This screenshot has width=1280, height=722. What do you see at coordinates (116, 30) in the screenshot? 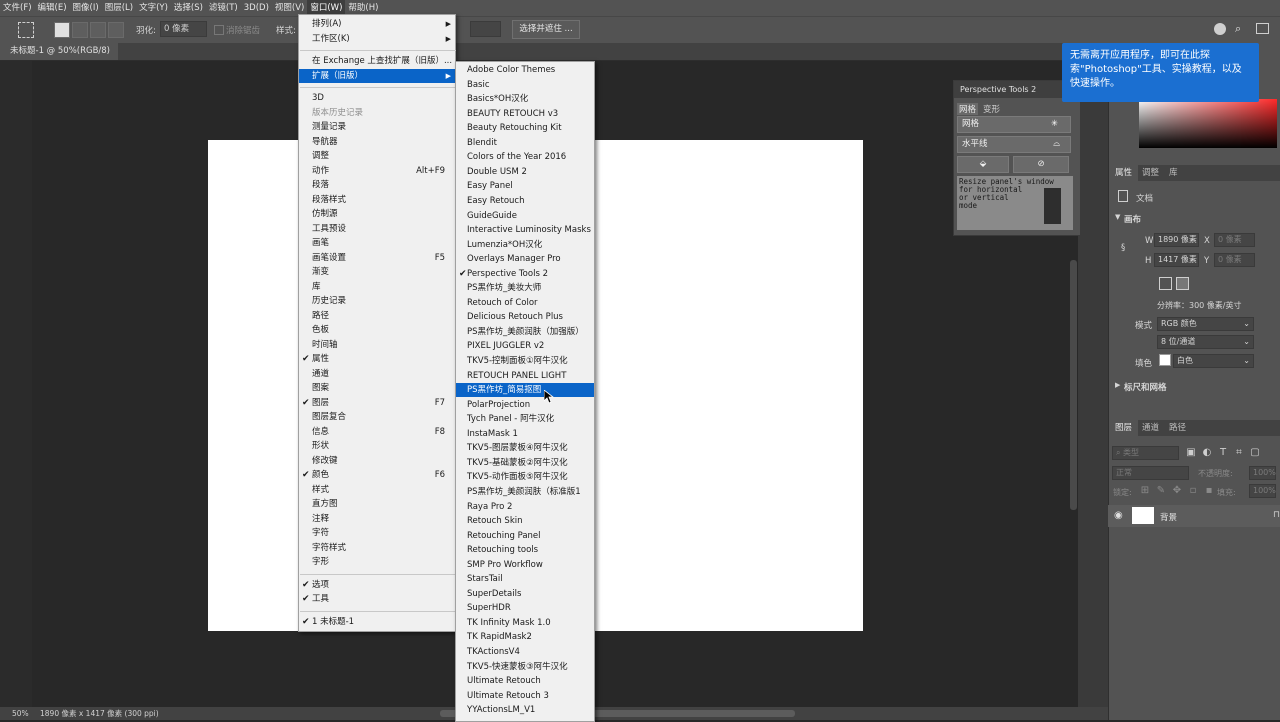
I see `intersect-selection-icon` at bounding box center [116, 30].